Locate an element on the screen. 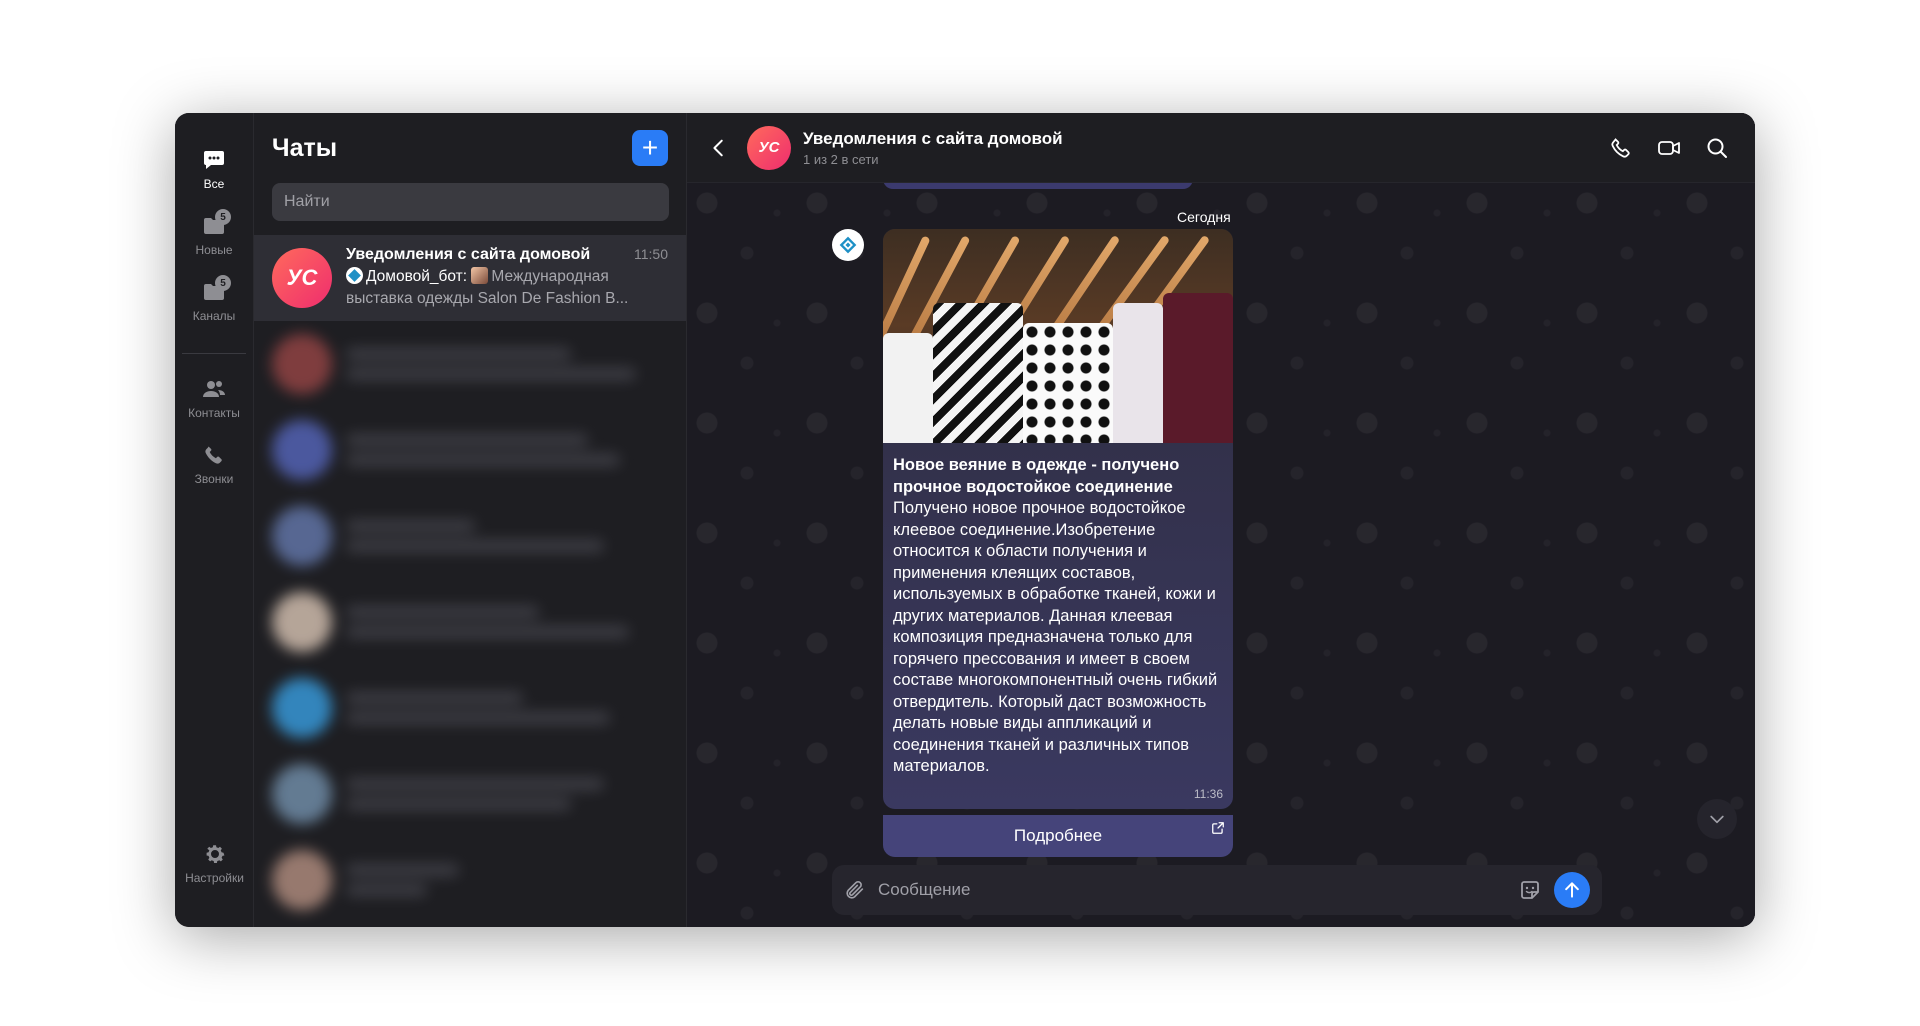 The image size is (1920, 1026). image-thumbnail-icon is located at coordinates (480, 275).